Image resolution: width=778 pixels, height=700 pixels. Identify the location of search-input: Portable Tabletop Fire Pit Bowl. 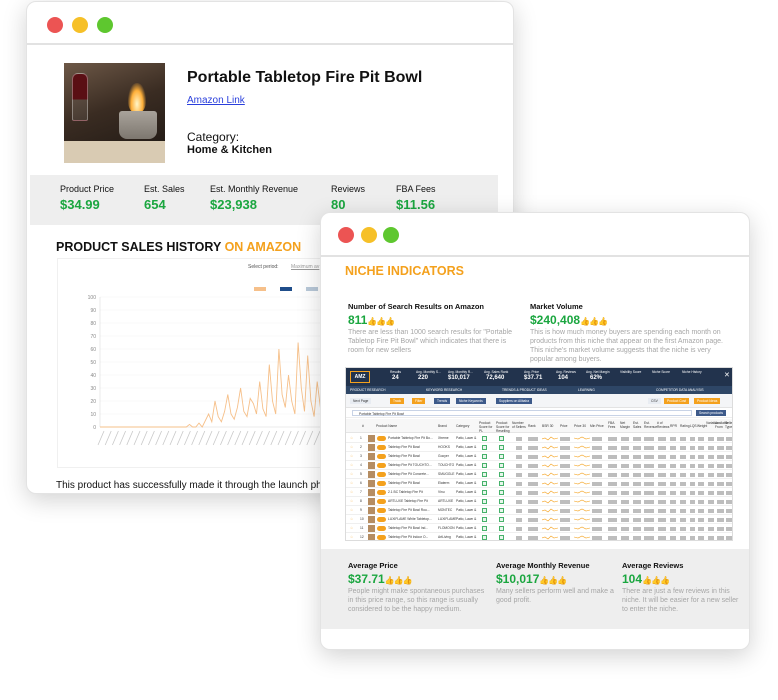
(522, 413).